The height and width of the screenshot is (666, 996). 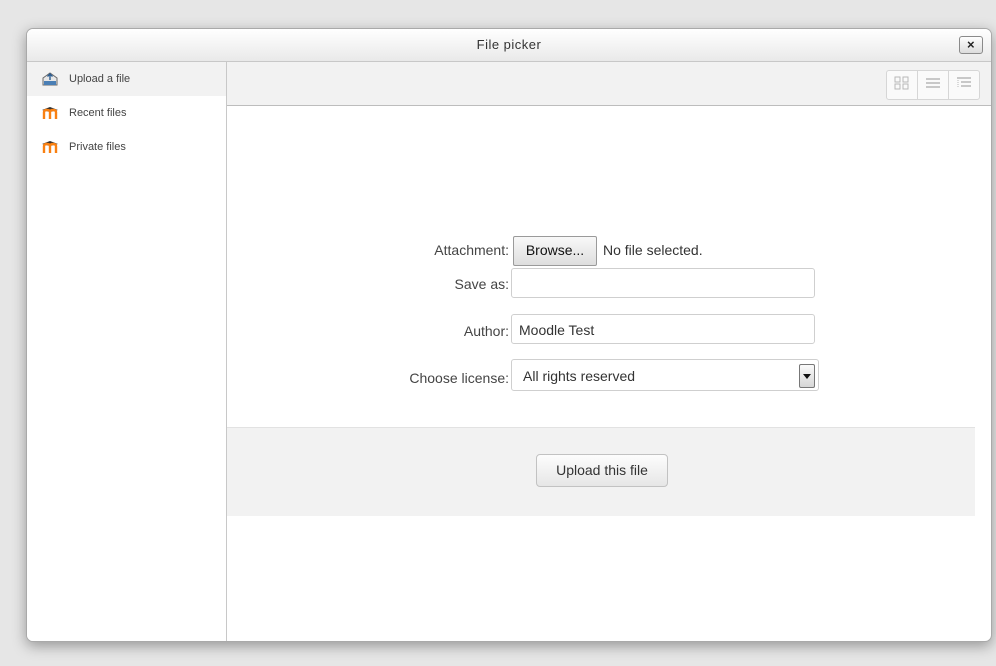 I want to click on sidebar-item-label: Recent files, so click(x=98, y=113).